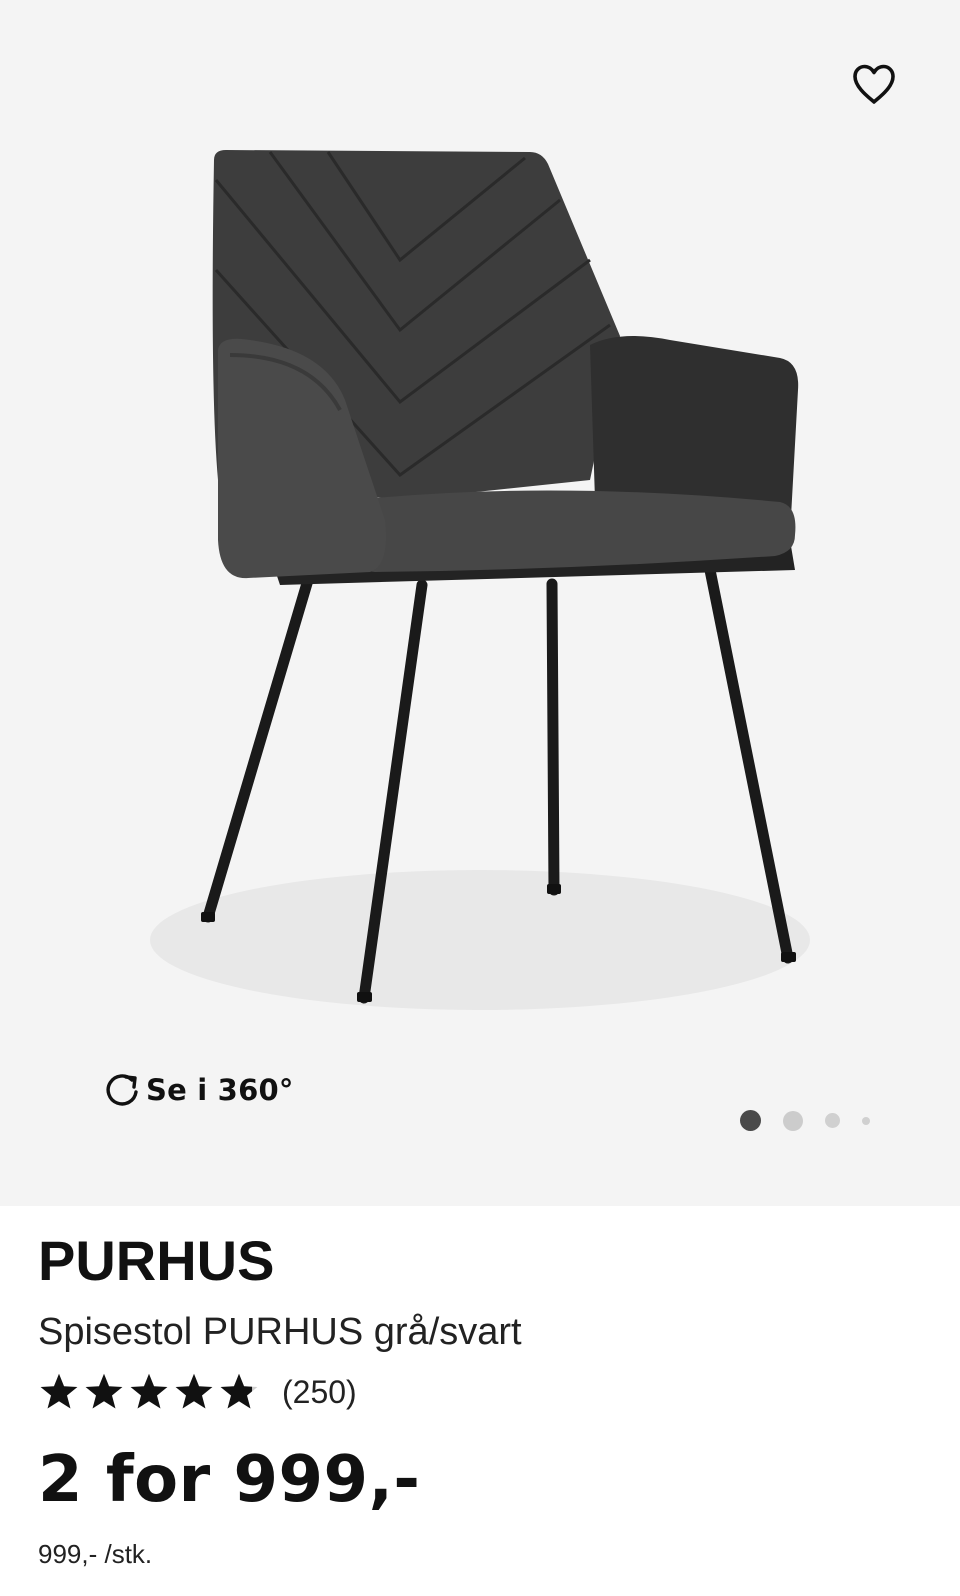 This screenshot has width=960, height=1596. Describe the element at coordinates (319, 1392) in the screenshot. I see `rating-count: (250)` at that location.